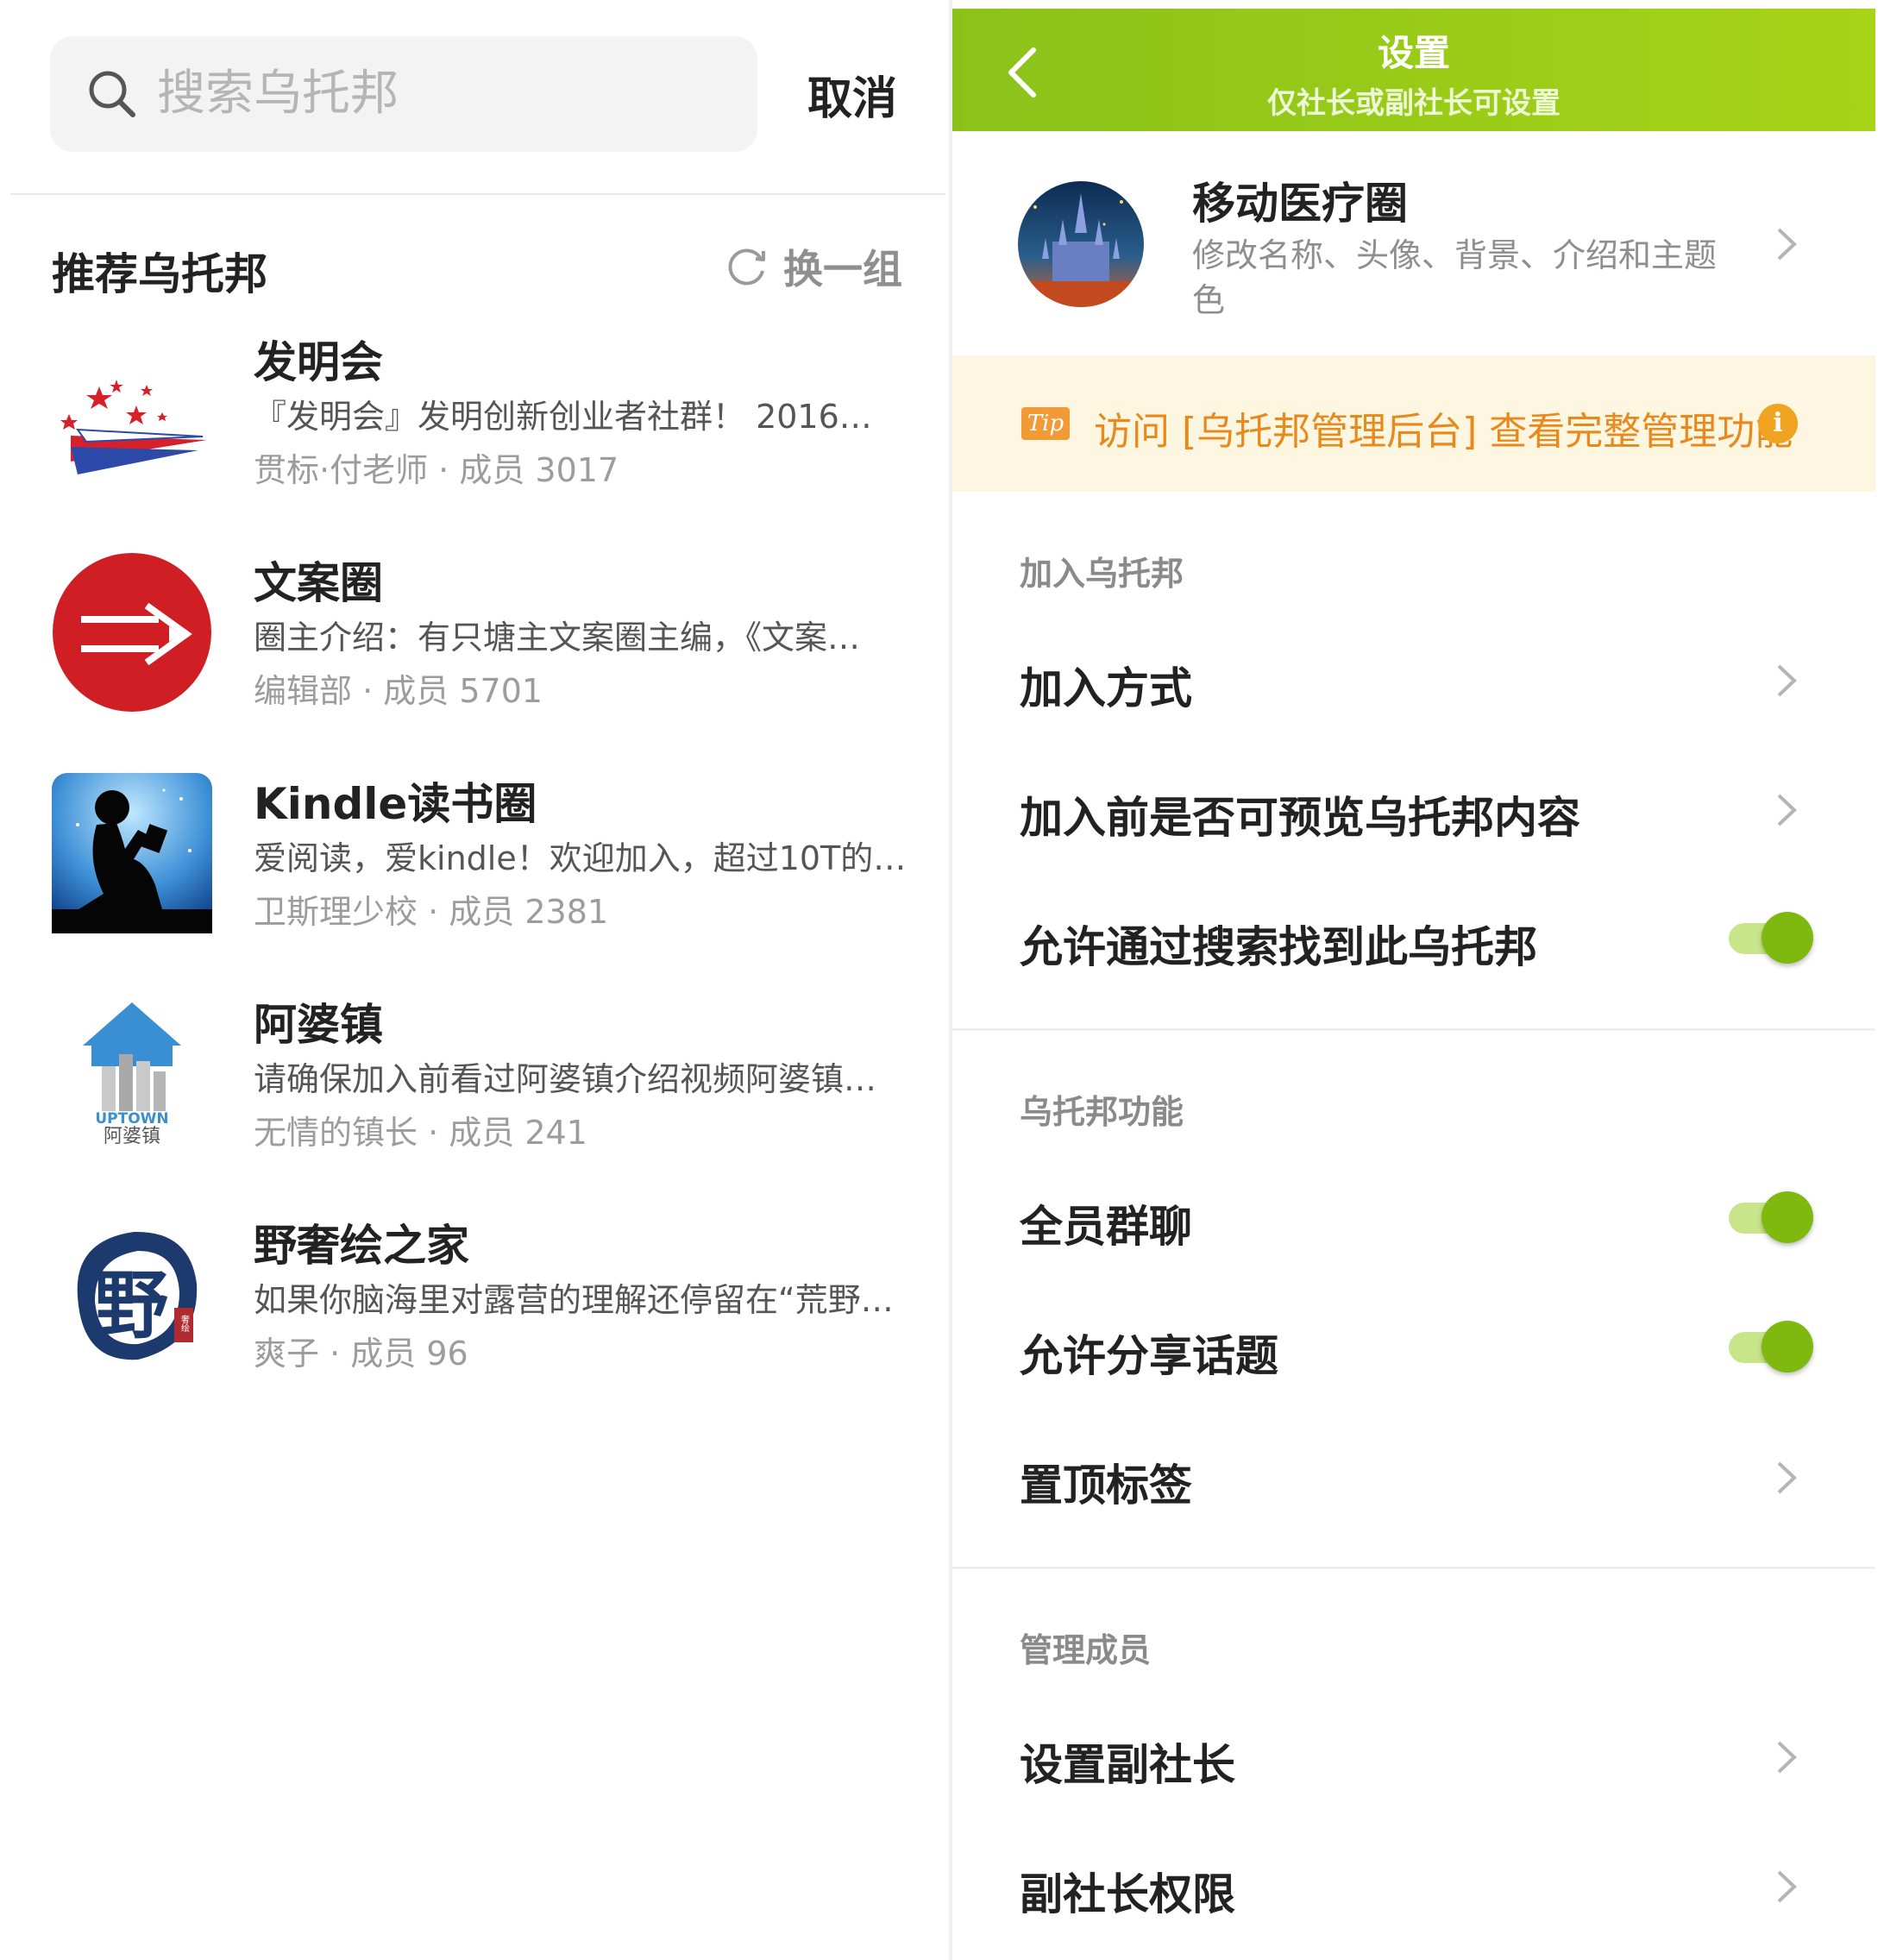 The image size is (1884, 1960). Describe the element at coordinates (287, 1354) in the screenshot. I see `group-owner: 爽子` at that location.